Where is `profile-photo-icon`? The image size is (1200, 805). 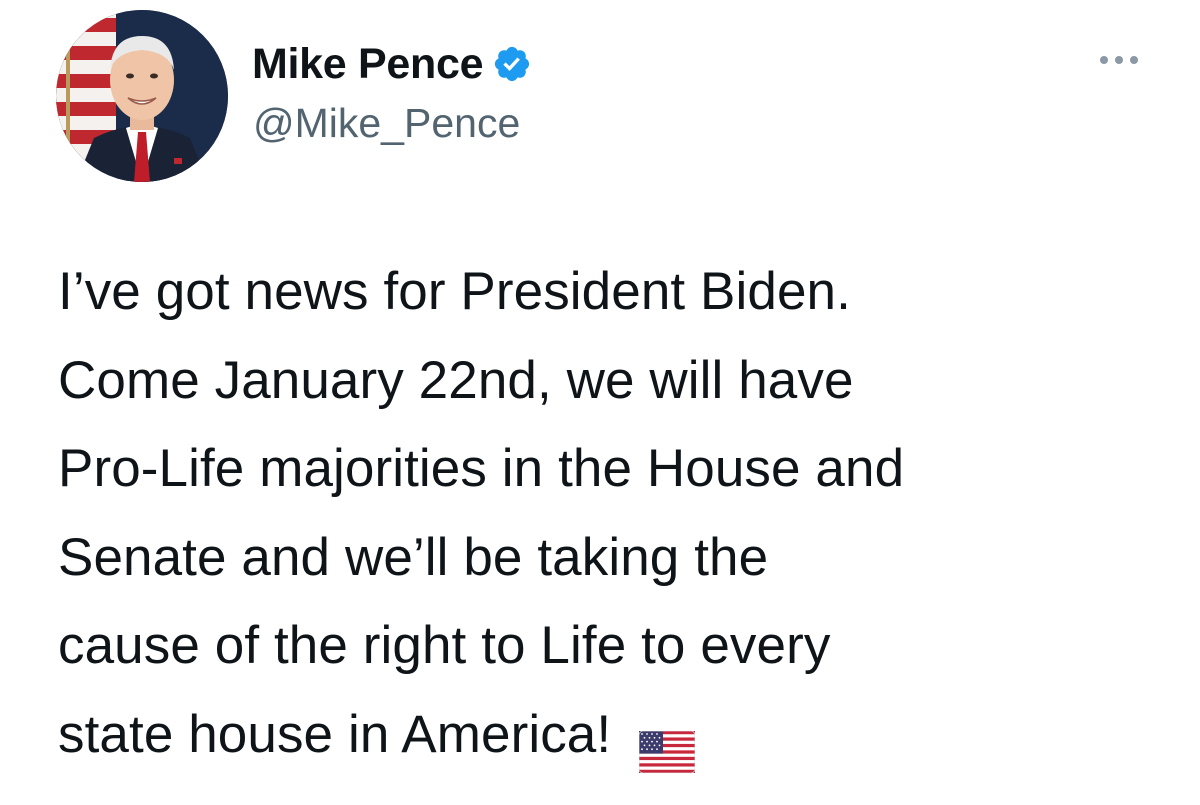
profile-photo-icon is located at coordinates (142, 96).